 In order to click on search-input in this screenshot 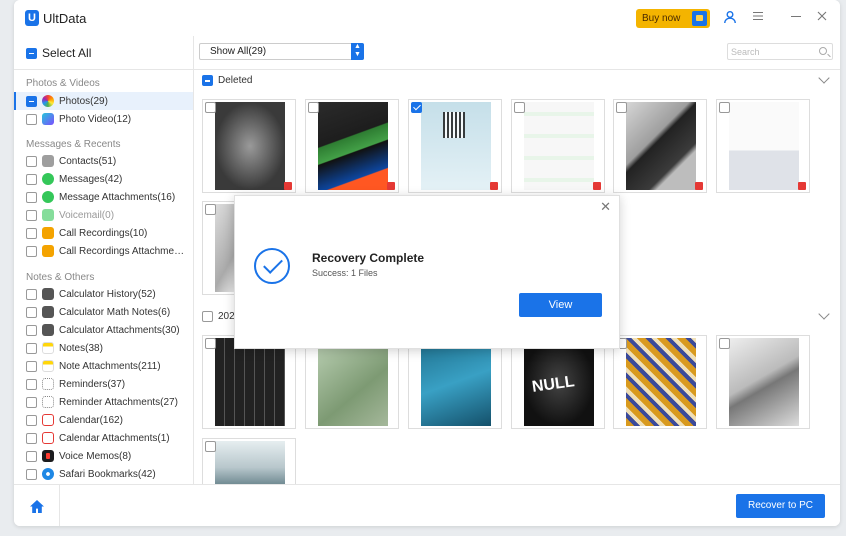, I will do `click(771, 51)`.